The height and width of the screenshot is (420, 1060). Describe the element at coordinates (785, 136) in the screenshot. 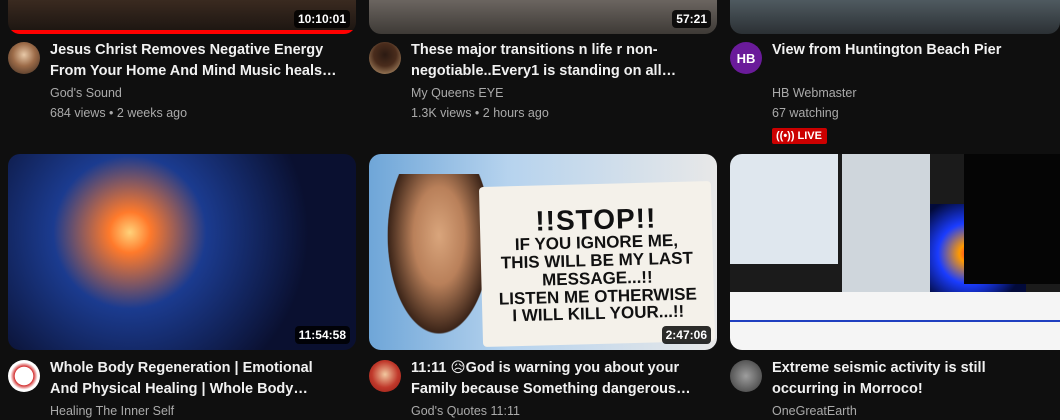

I see `live-broadcast-icon: ((•))` at that location.